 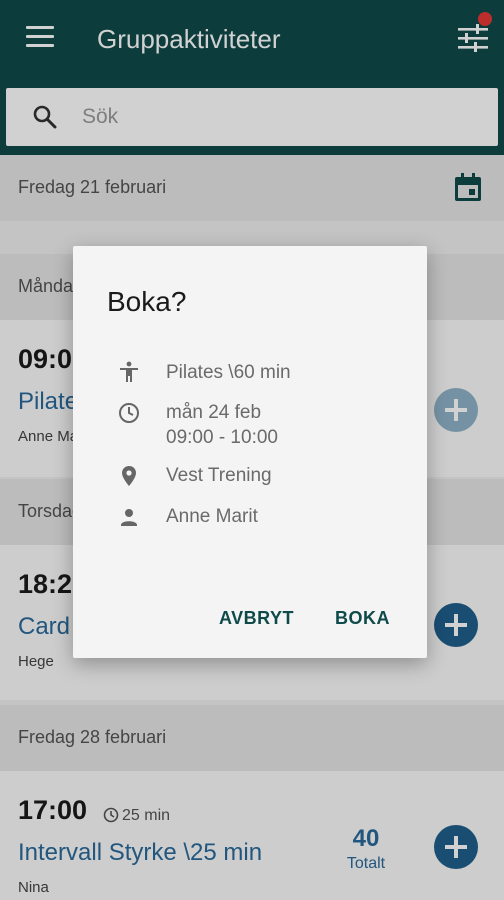 What do you see at coordinates (222, 437) in the screenshot?
I see `dialog-time-range: 09:00 - 10:00` at bounding box center [222, 437].